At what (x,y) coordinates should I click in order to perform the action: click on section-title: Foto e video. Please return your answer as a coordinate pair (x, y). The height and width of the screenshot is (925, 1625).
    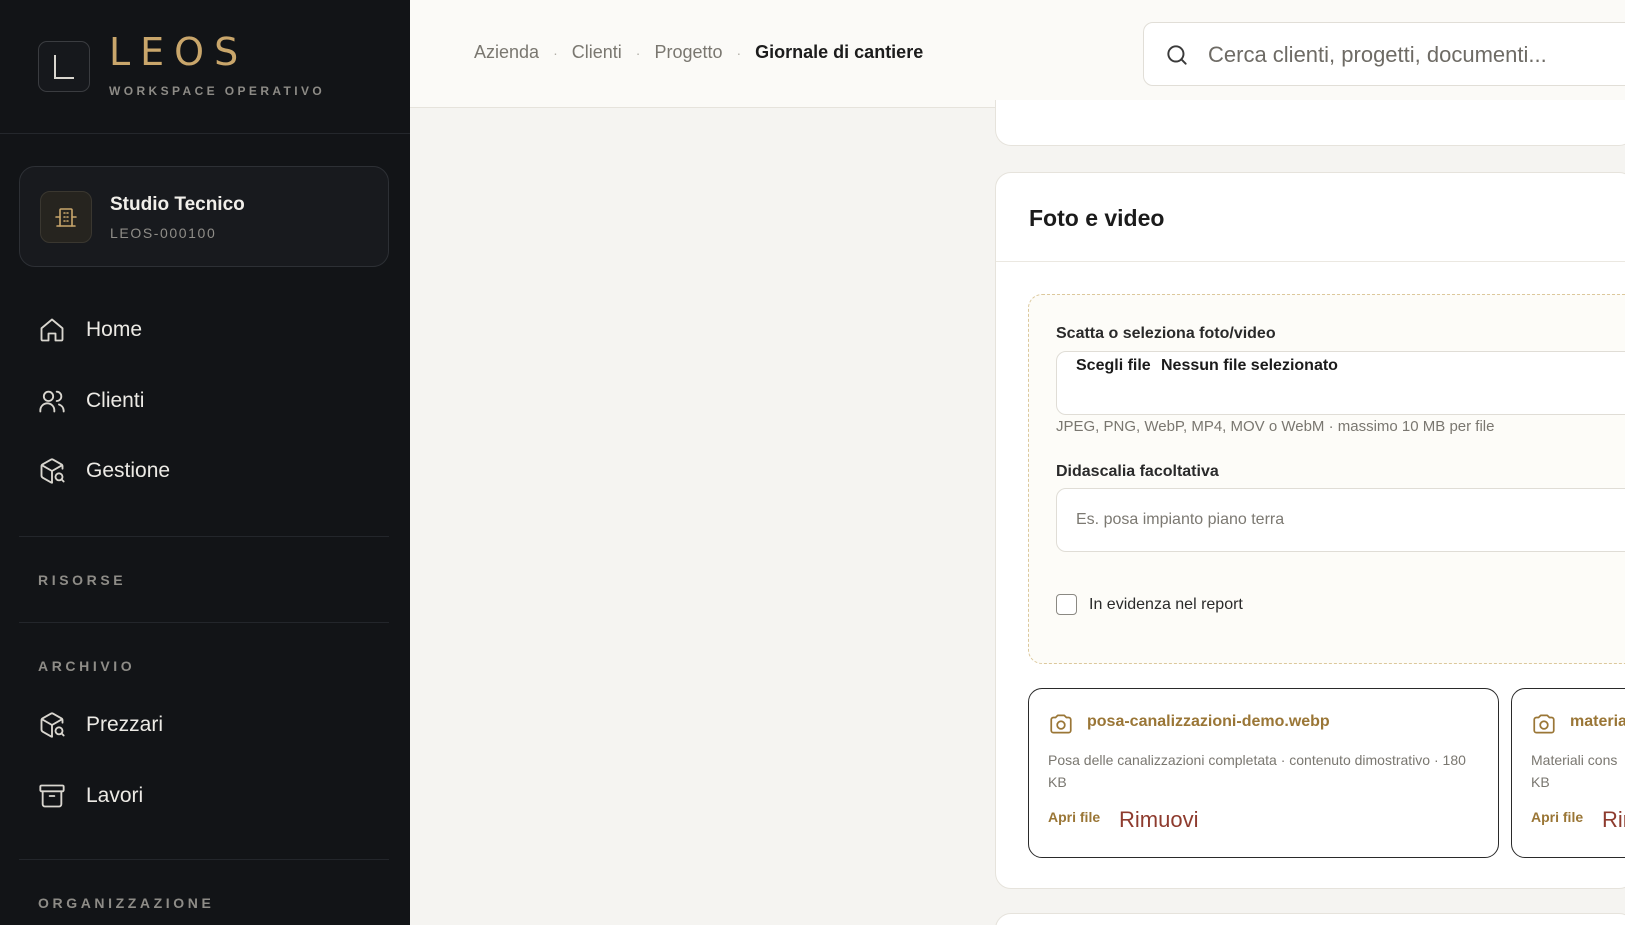
    Looking at the image, I should click on (1097, 218).